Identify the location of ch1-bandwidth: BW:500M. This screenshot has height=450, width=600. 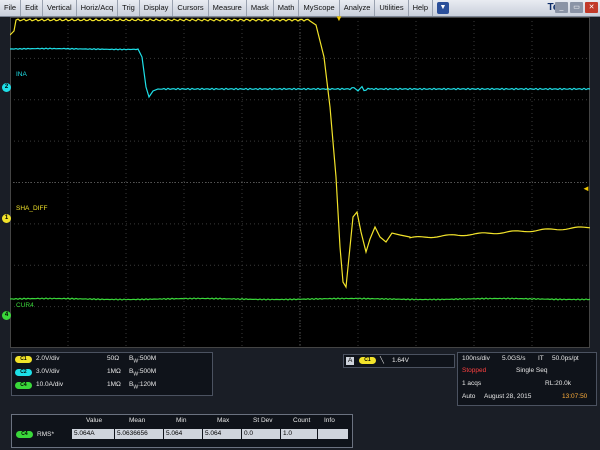
(143, 360).